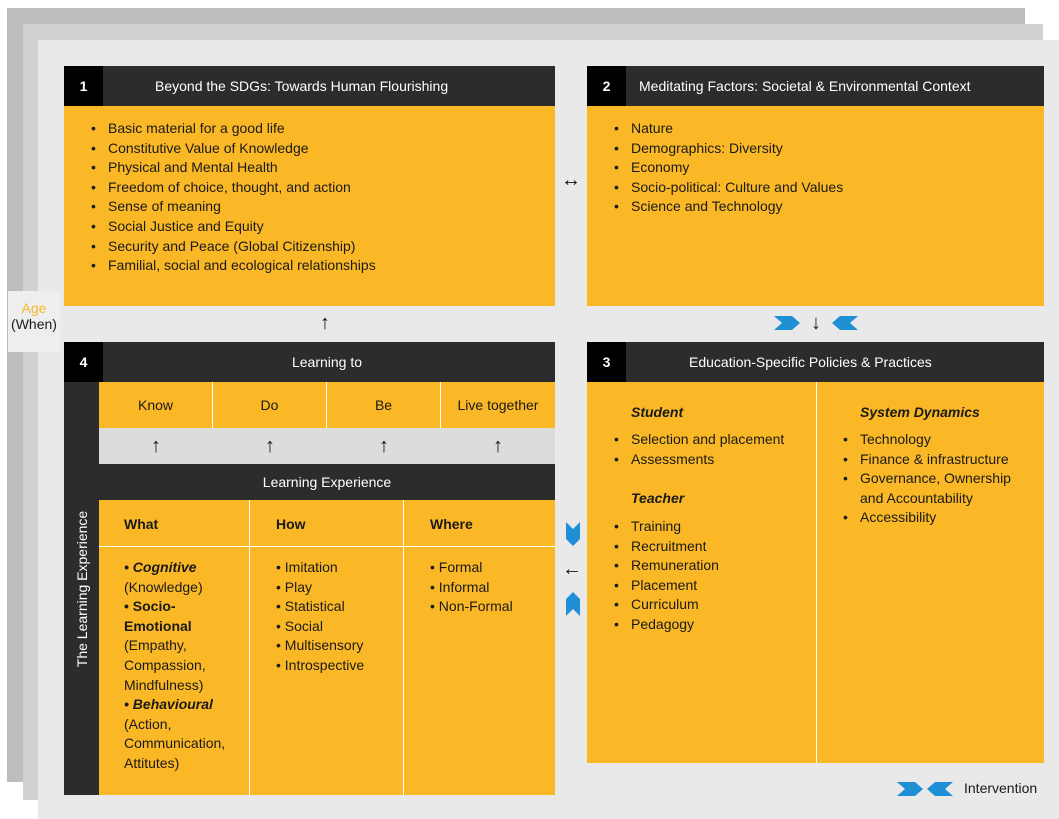 Image resolution: width=1059 pixels, height=819 pixels. Describe the element at coordinates (1001, 788) in the screenshot. I see `legend-label: Intervention` at that location.